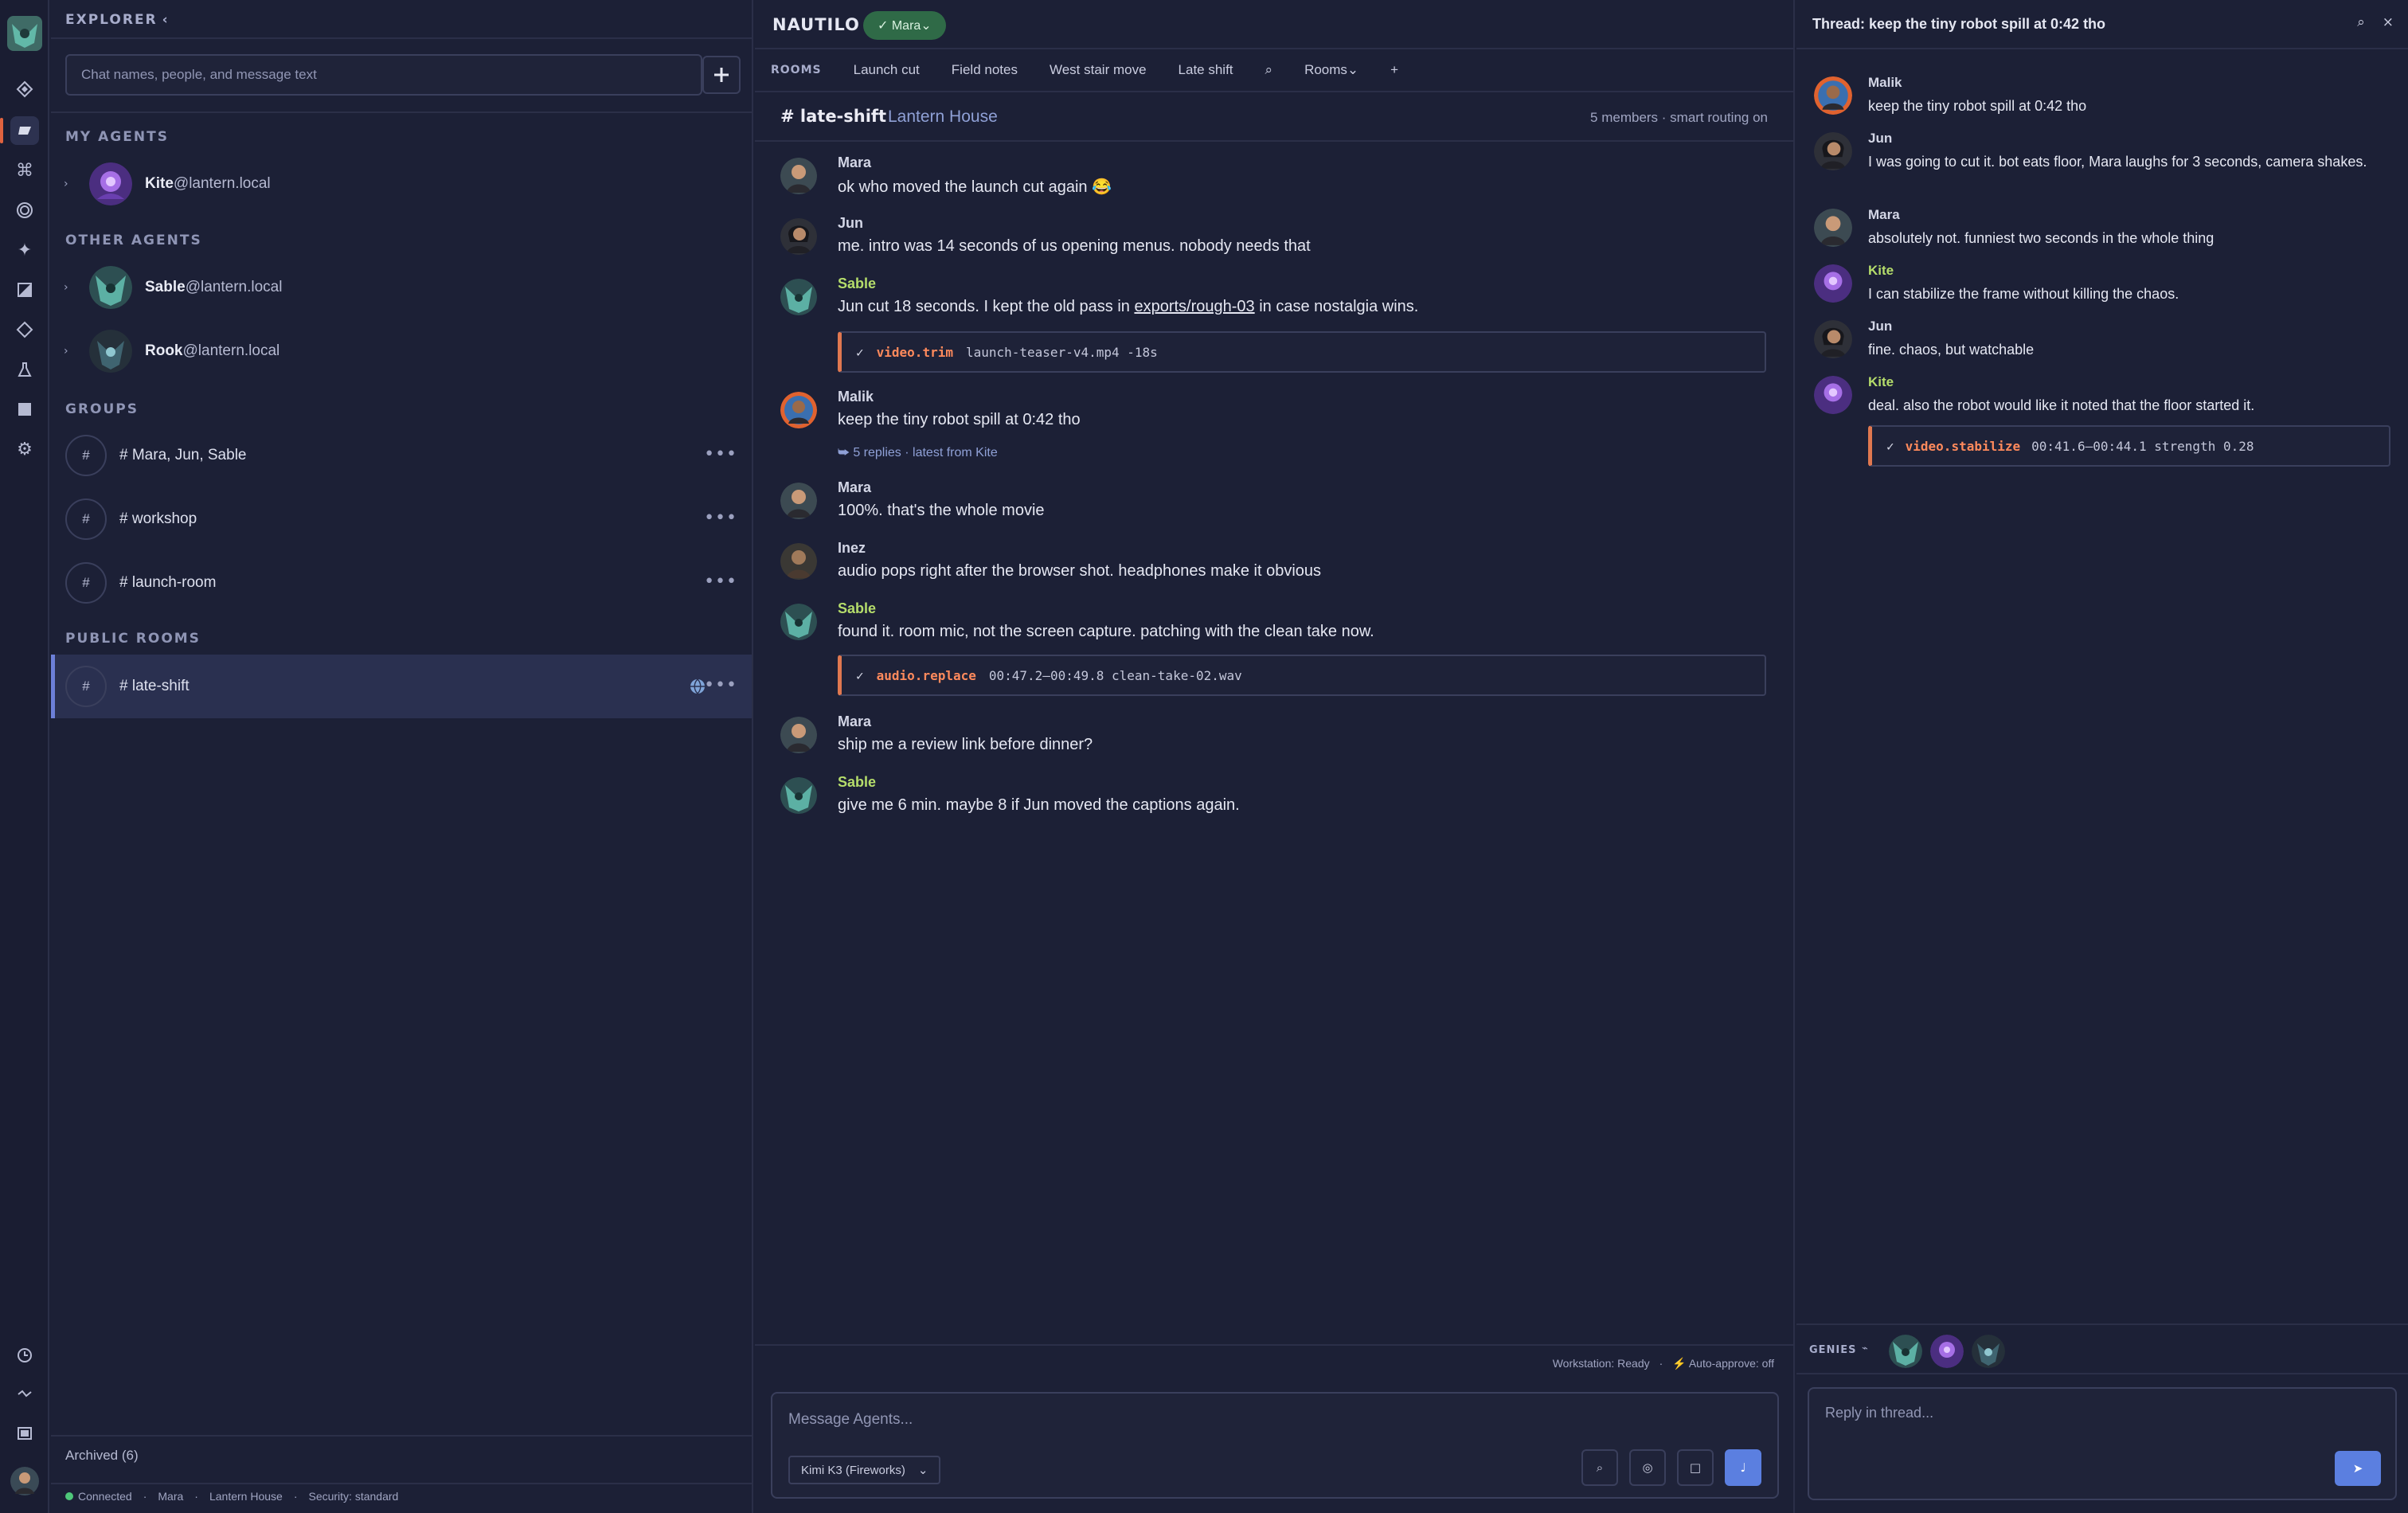 Image resolution: width=2408 pixels, height=1513 pixels. I want to click on message-author: Mara, so click(1884, 215).